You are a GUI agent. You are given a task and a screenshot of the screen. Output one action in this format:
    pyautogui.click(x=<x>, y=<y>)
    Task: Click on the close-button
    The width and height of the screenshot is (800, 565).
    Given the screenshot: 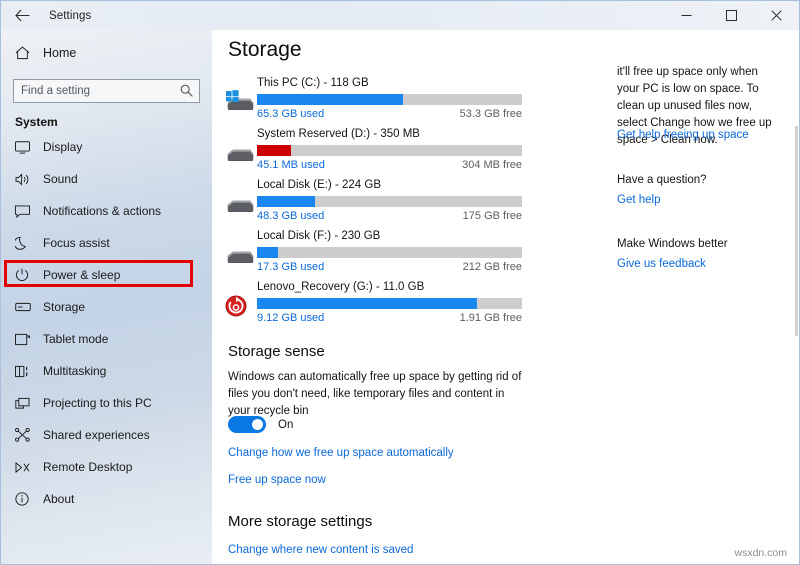 What is the action you would take?
    pyautogui.click(x=776, y=15)
    